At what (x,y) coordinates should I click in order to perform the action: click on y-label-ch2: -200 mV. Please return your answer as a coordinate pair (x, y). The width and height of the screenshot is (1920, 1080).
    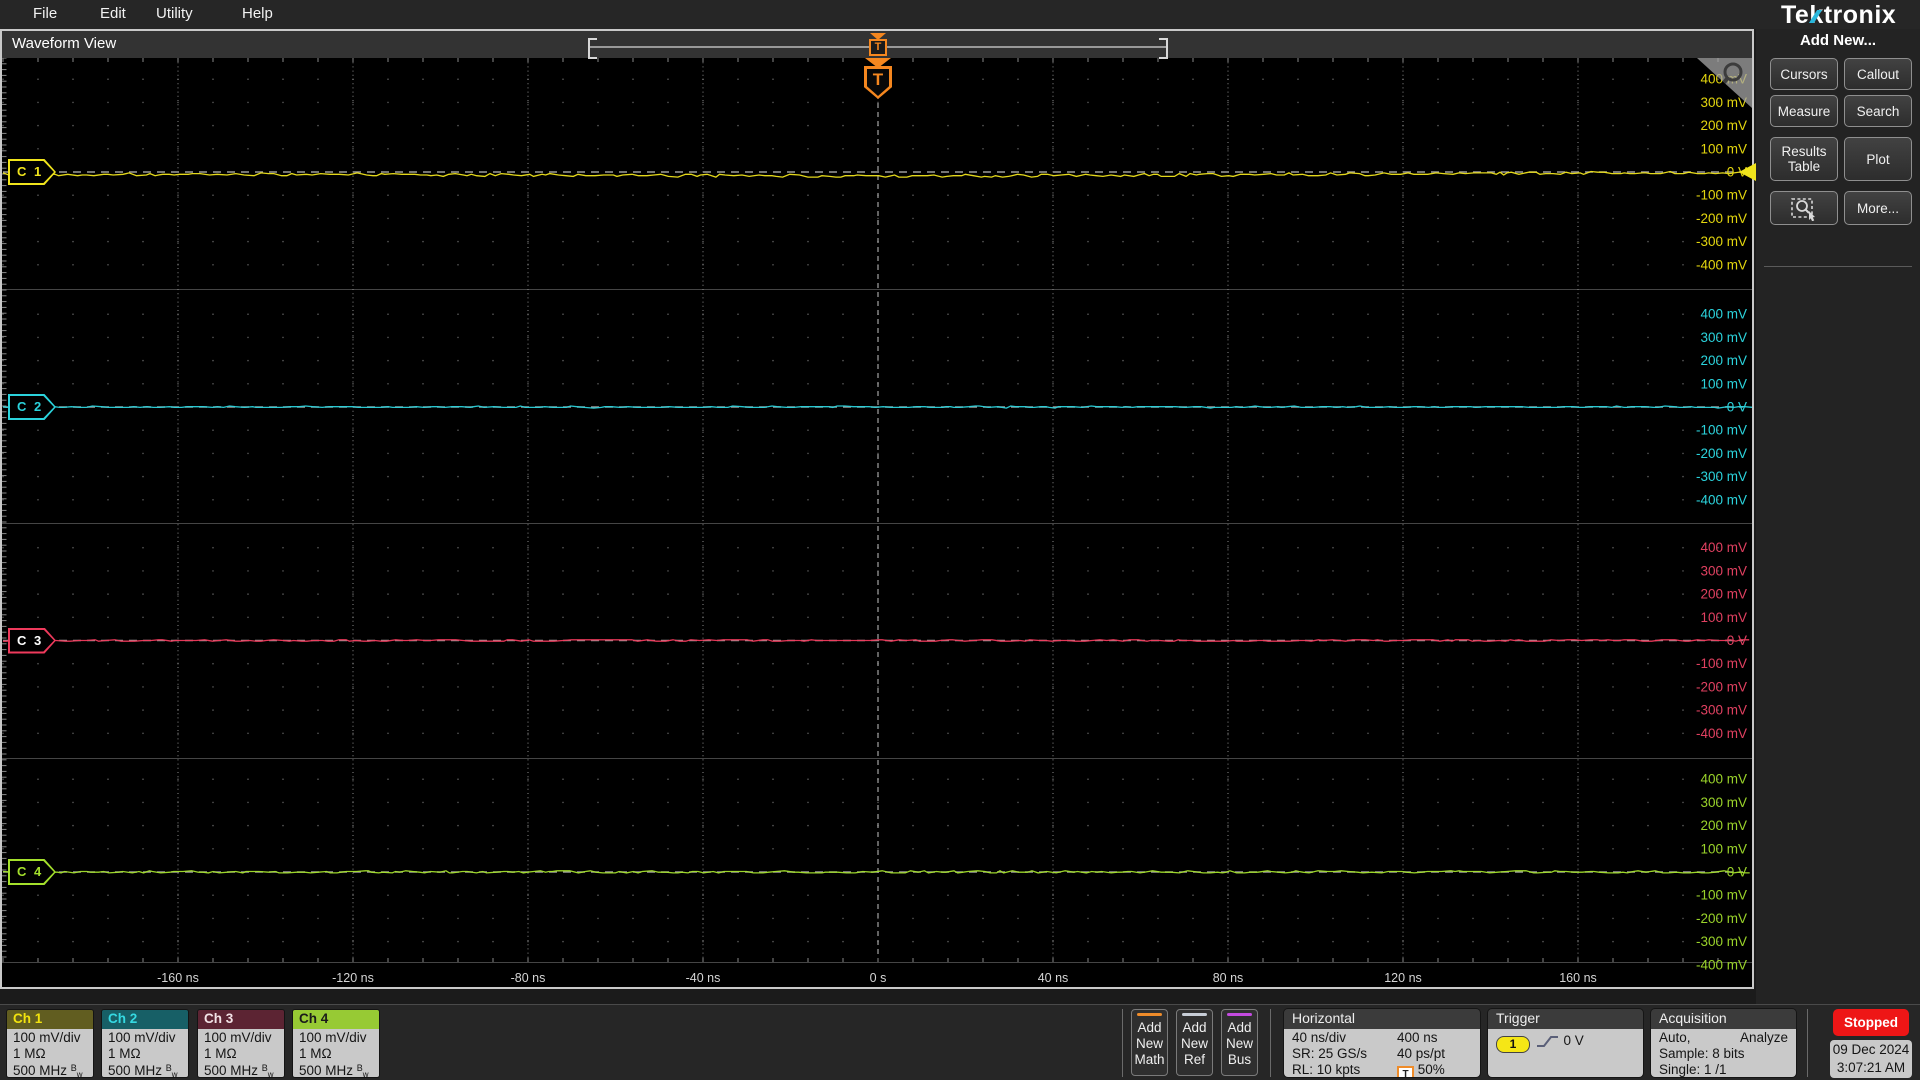
    Looking at the image, I should click on (1721, 453).